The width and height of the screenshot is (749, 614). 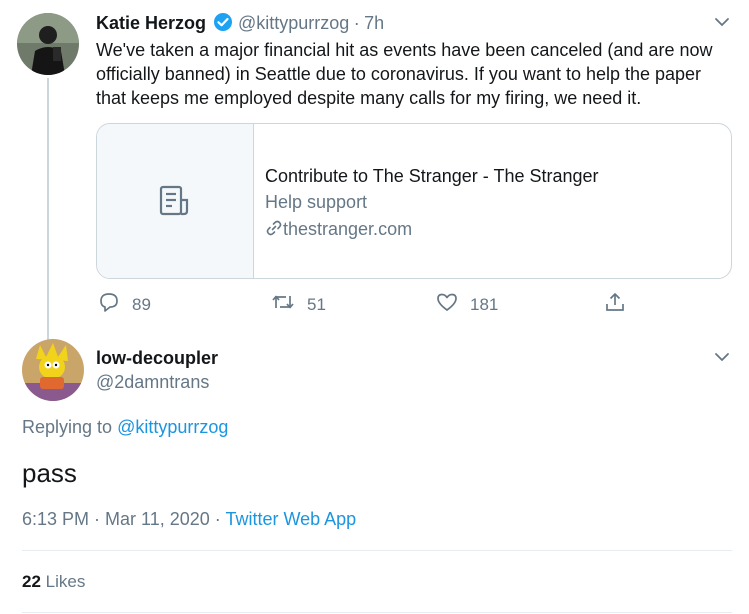 What do you see at coordinates (447, 304) in the screenshot?
I see `heart-icon` at bounding box center [447, 304].